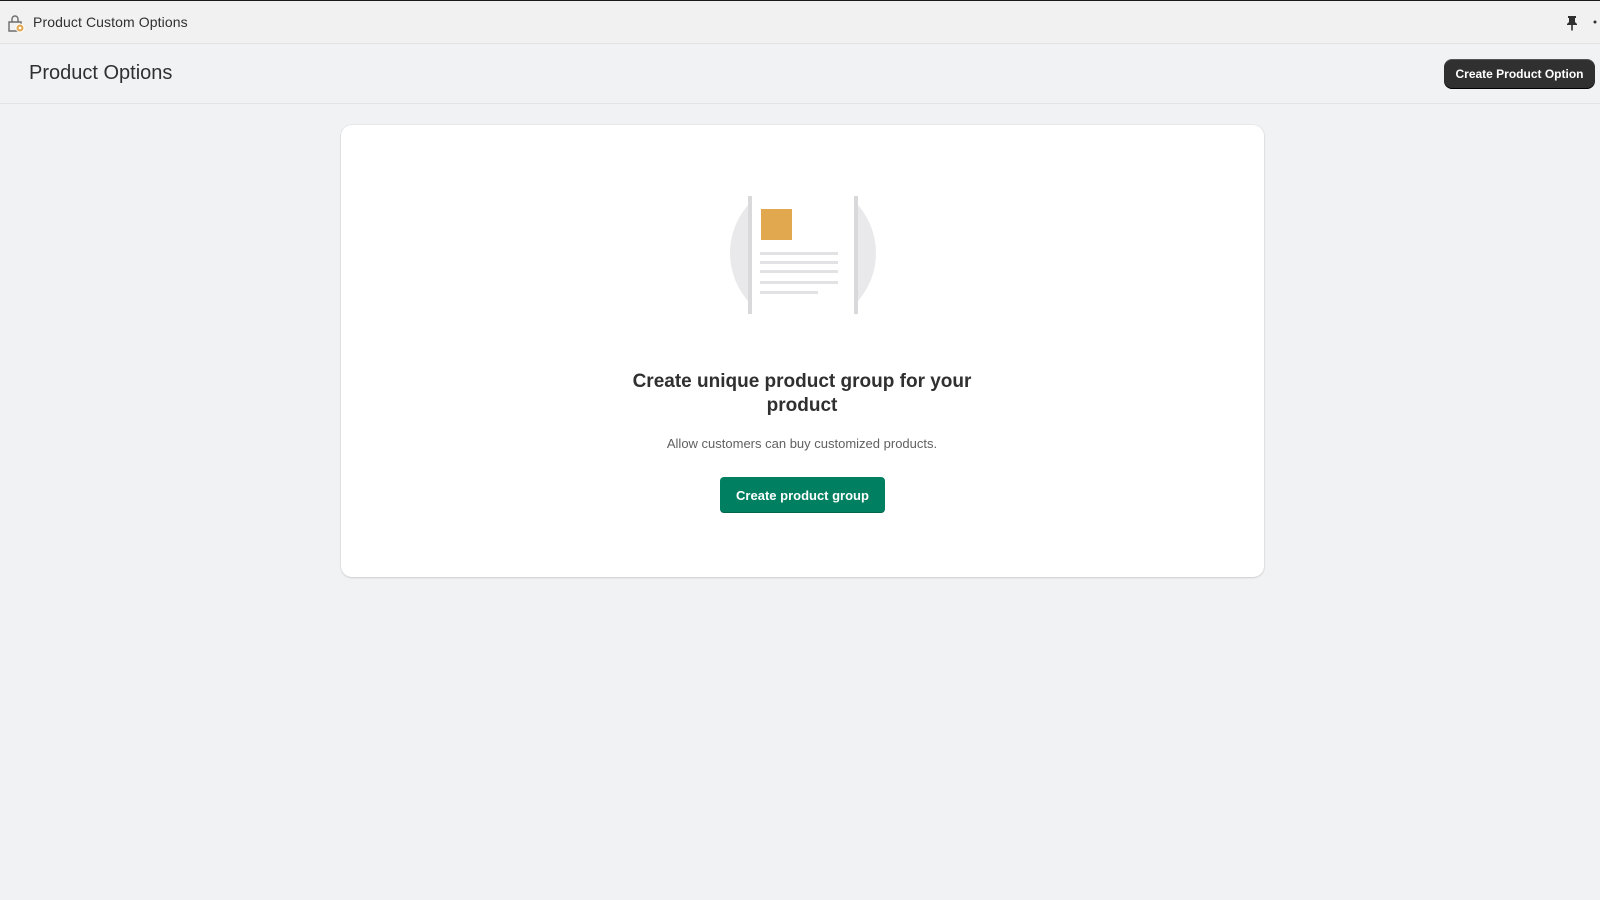 The width and height of the screenshot is (1600, 900). I want to click on app-logo-icon, so click(16, 24).